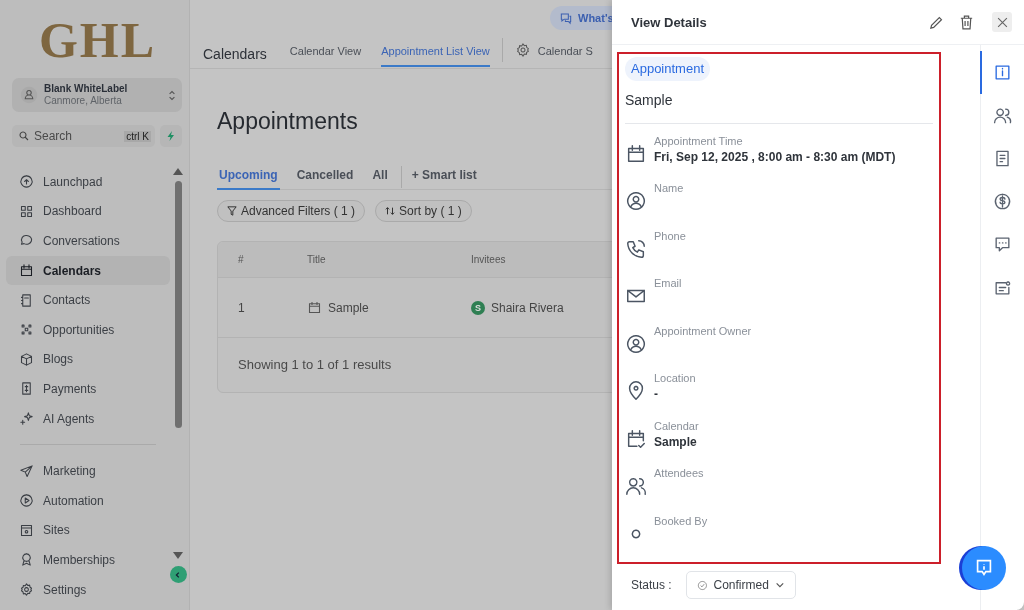 Image resolution: width=1024 pixels, height=610 pixels. Describe the element at coordinates (88, 270) in the screenshot. I see `nav-item: Calendars` at that location.